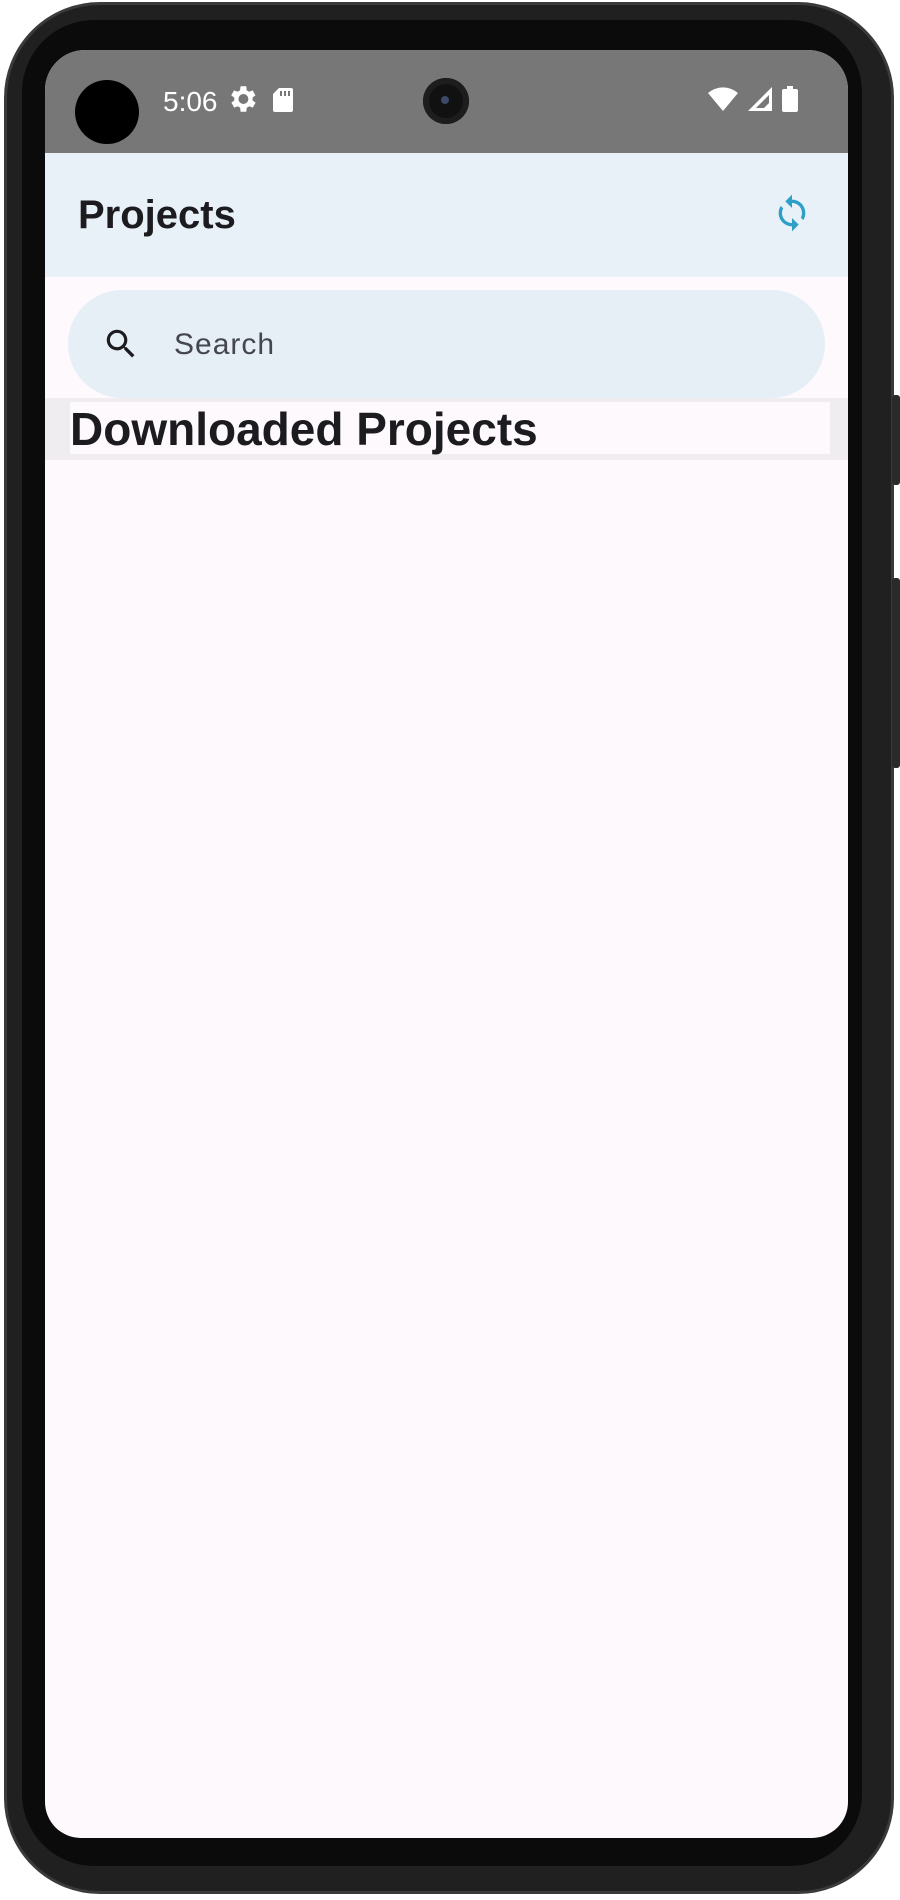 The width and height of the screenshot is (900, 1900). What do you see at coordinates (896, 673) in the screenshot?
I see `power-button` at bounding box center [896, 673].